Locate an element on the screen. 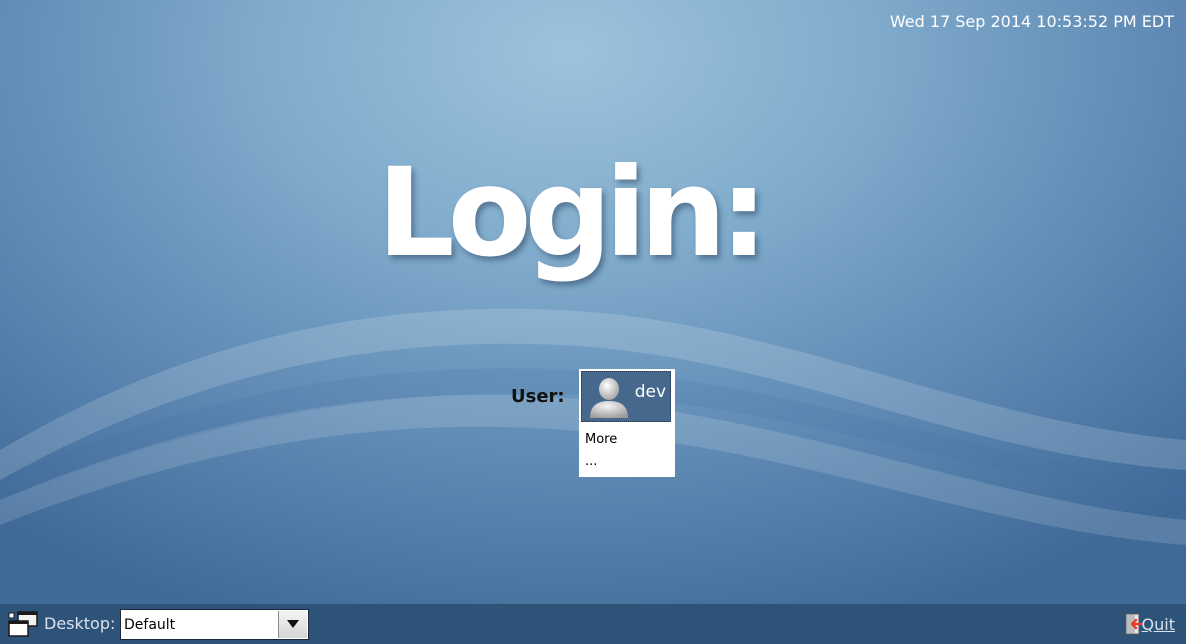 Image resolution: width=1186 pixels, height=644 pixels. login-title: Login: is located at coordinates (572, 213).